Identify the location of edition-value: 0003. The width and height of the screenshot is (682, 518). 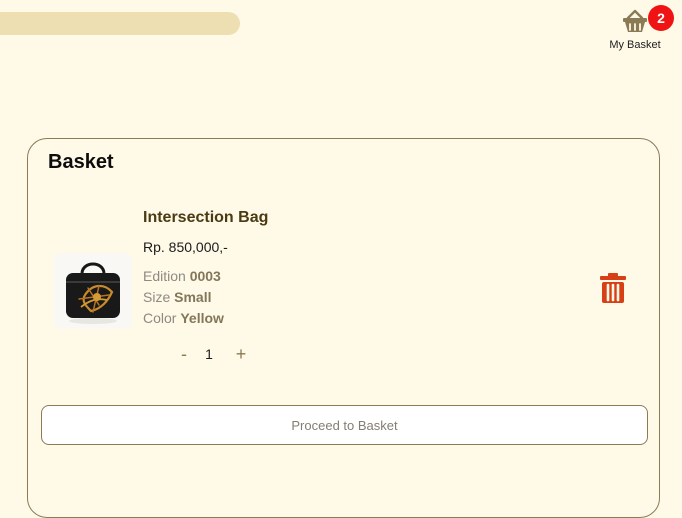
(205, 276).